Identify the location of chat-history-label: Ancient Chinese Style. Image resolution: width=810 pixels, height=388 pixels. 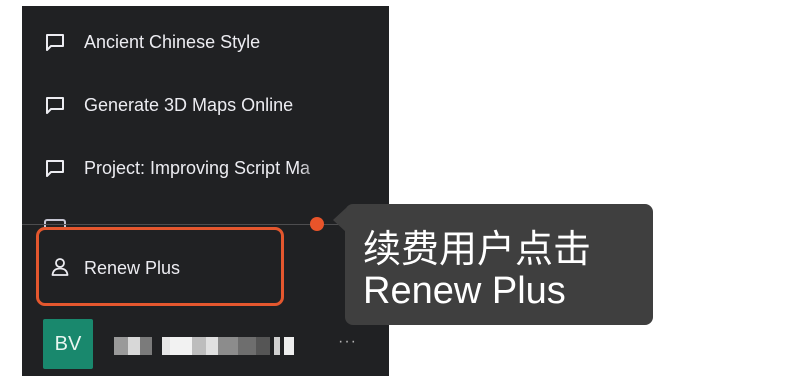
(172, 42).